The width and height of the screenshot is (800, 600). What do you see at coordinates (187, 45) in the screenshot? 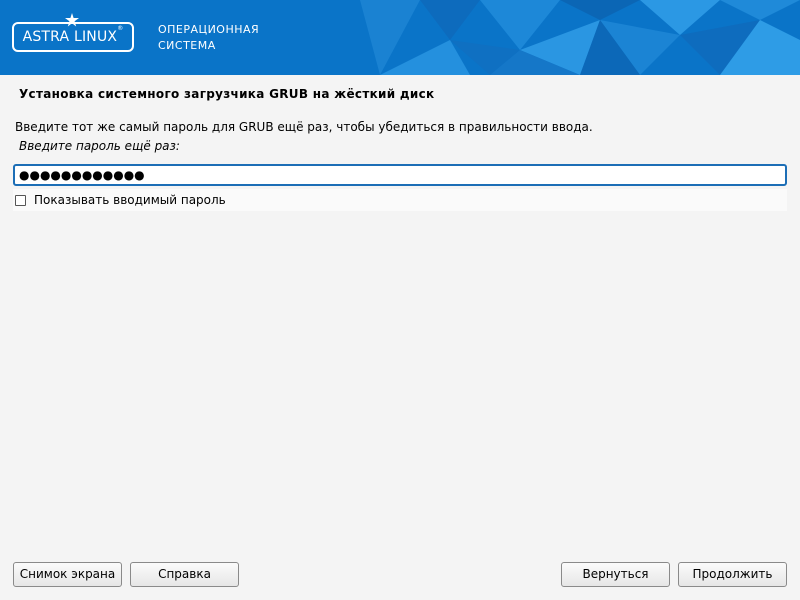
I see `os-label-line2: СИСТЕМА` at bounding box center [187, 45].